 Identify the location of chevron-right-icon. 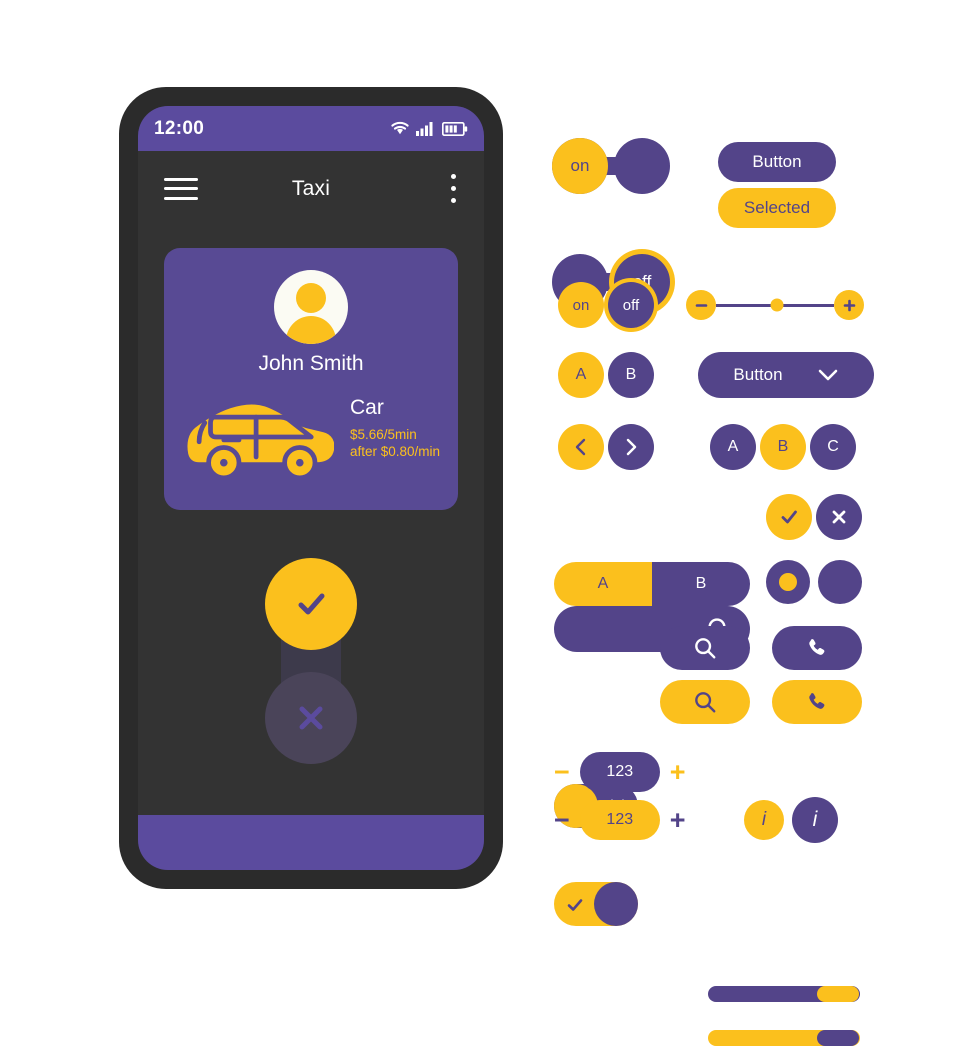
(631, 447).